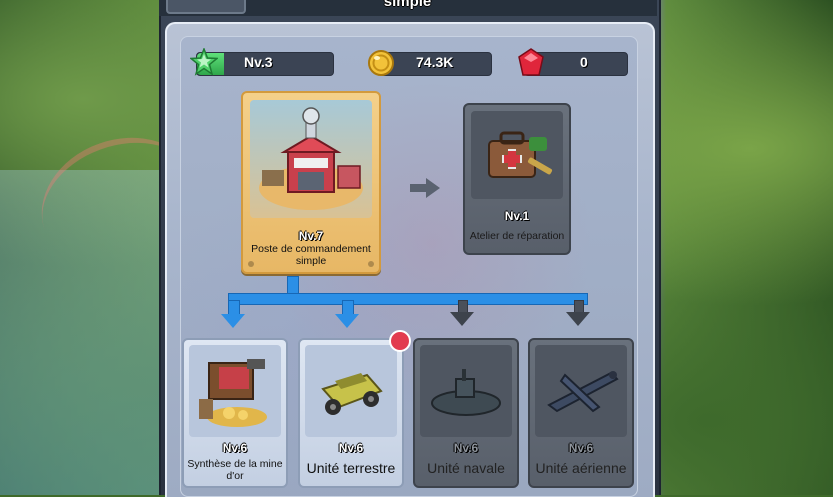 The width and height of the screenshot is (833, 497). I want to click on command-post-icon, so click(311, 158).